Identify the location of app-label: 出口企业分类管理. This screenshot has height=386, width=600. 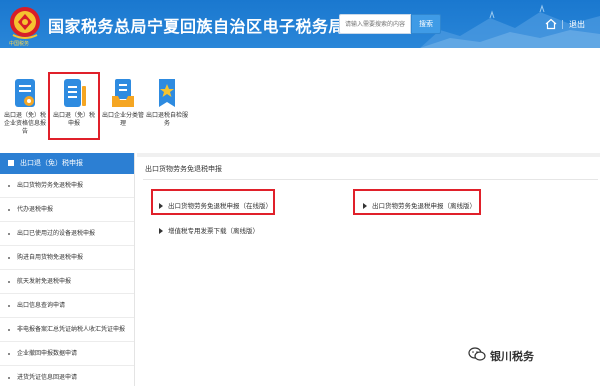
(122, 119).